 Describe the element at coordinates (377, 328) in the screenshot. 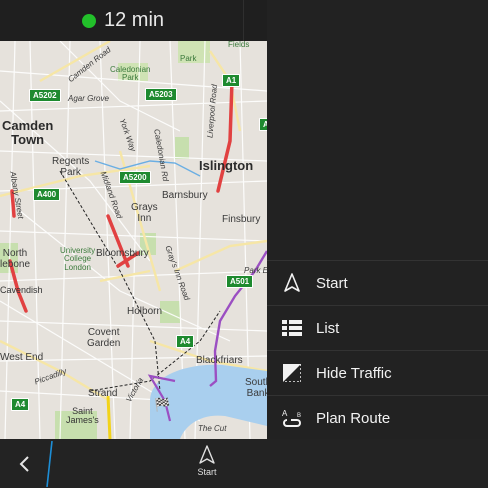

I see `menu-item-list: List` at that location.